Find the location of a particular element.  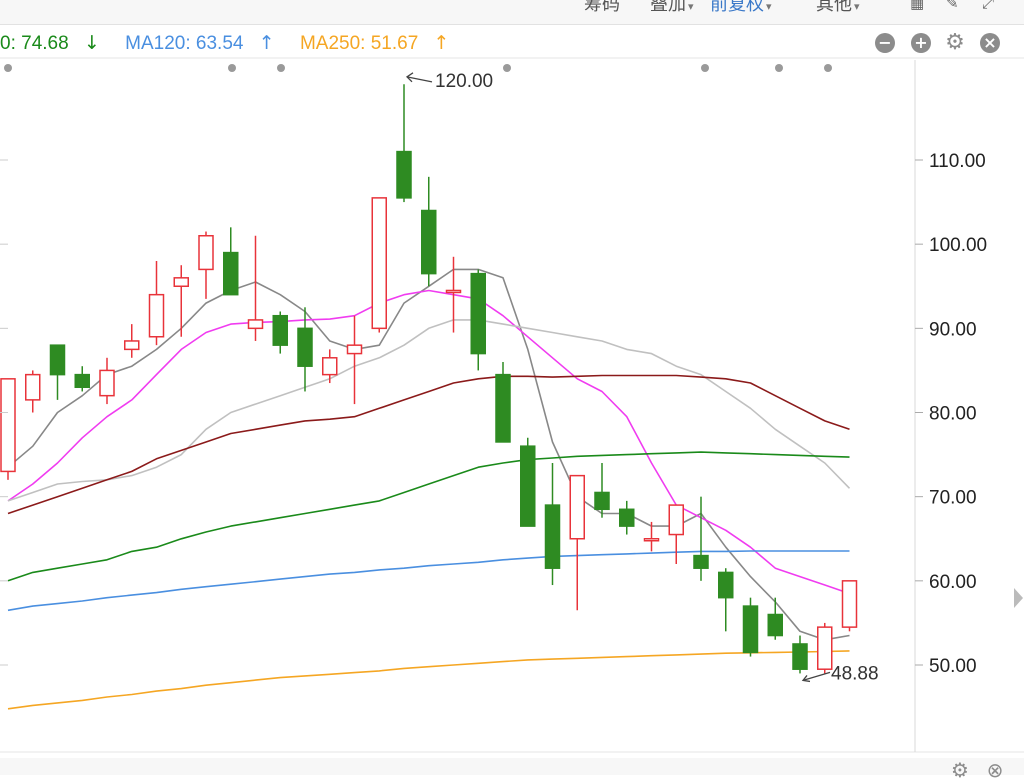

gear-icon: ⚙ is located at coordinates (960, 770).